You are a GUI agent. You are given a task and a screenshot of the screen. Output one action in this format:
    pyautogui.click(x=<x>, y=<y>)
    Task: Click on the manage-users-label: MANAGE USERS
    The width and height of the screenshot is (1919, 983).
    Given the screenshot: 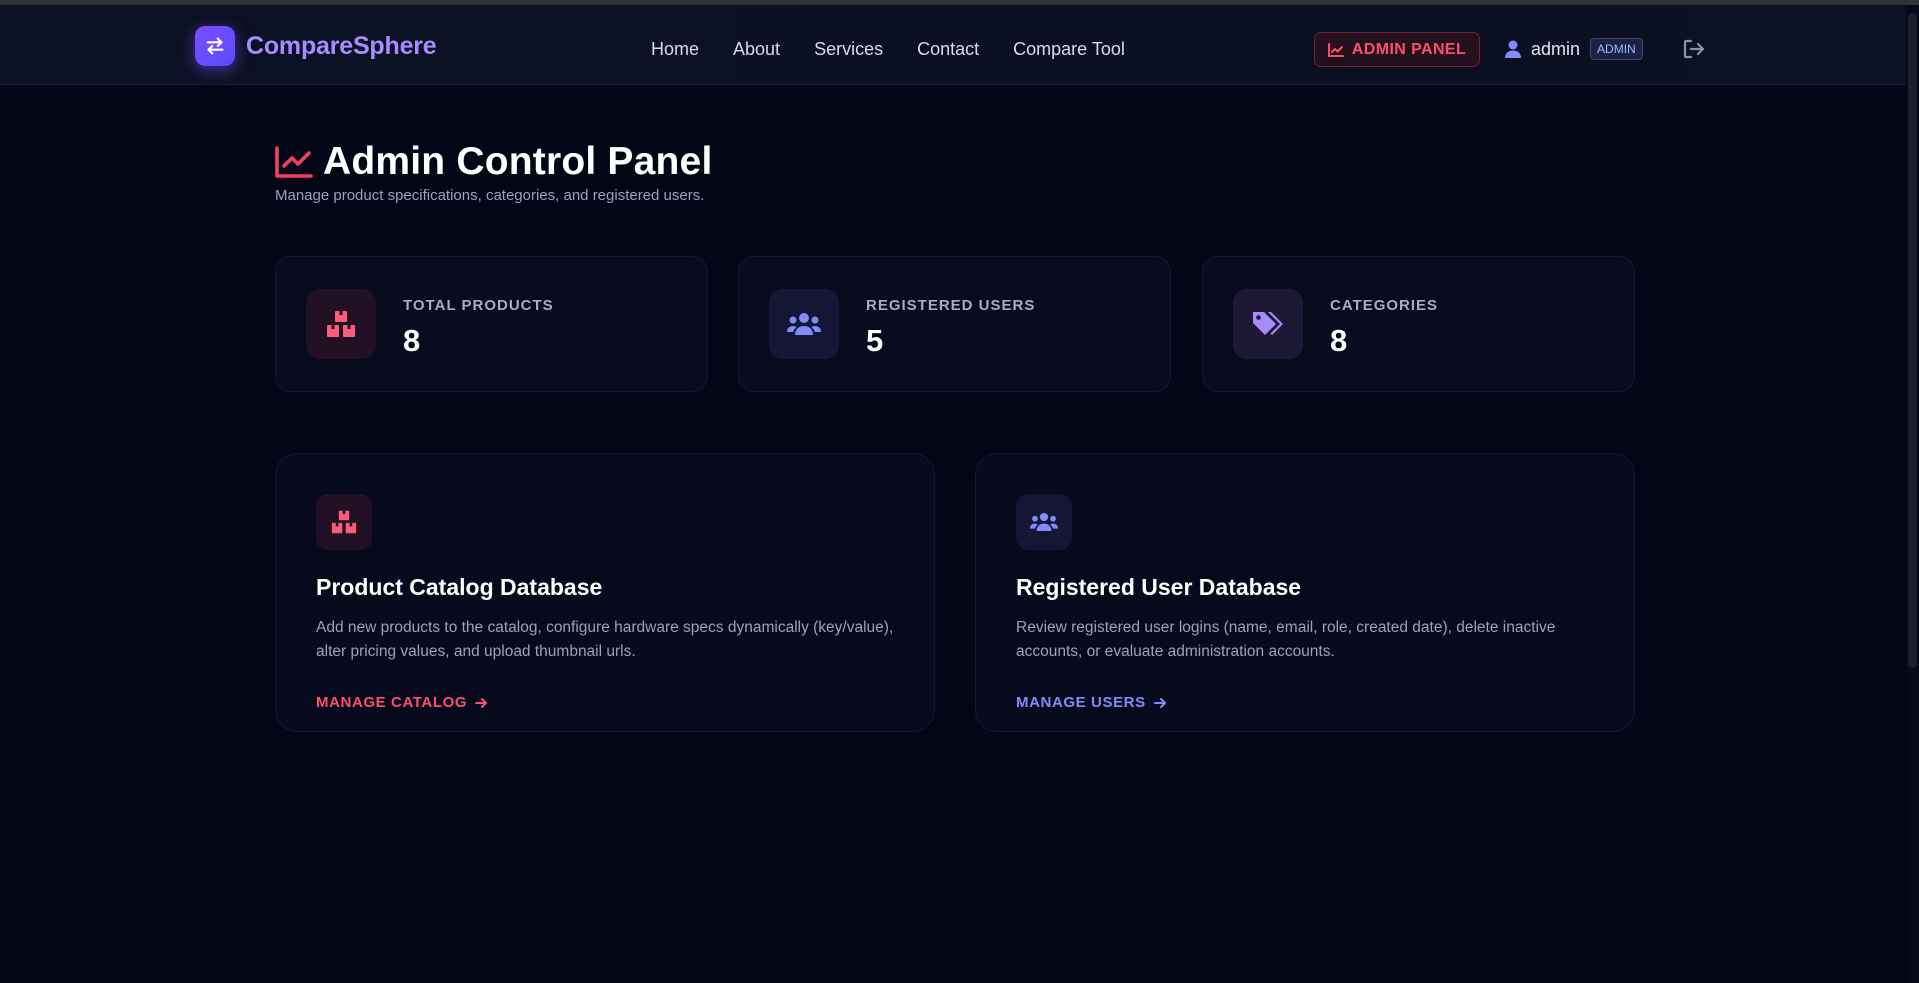 What is the action you would take?
    pyautogui.click(x=1081, y=702)
    